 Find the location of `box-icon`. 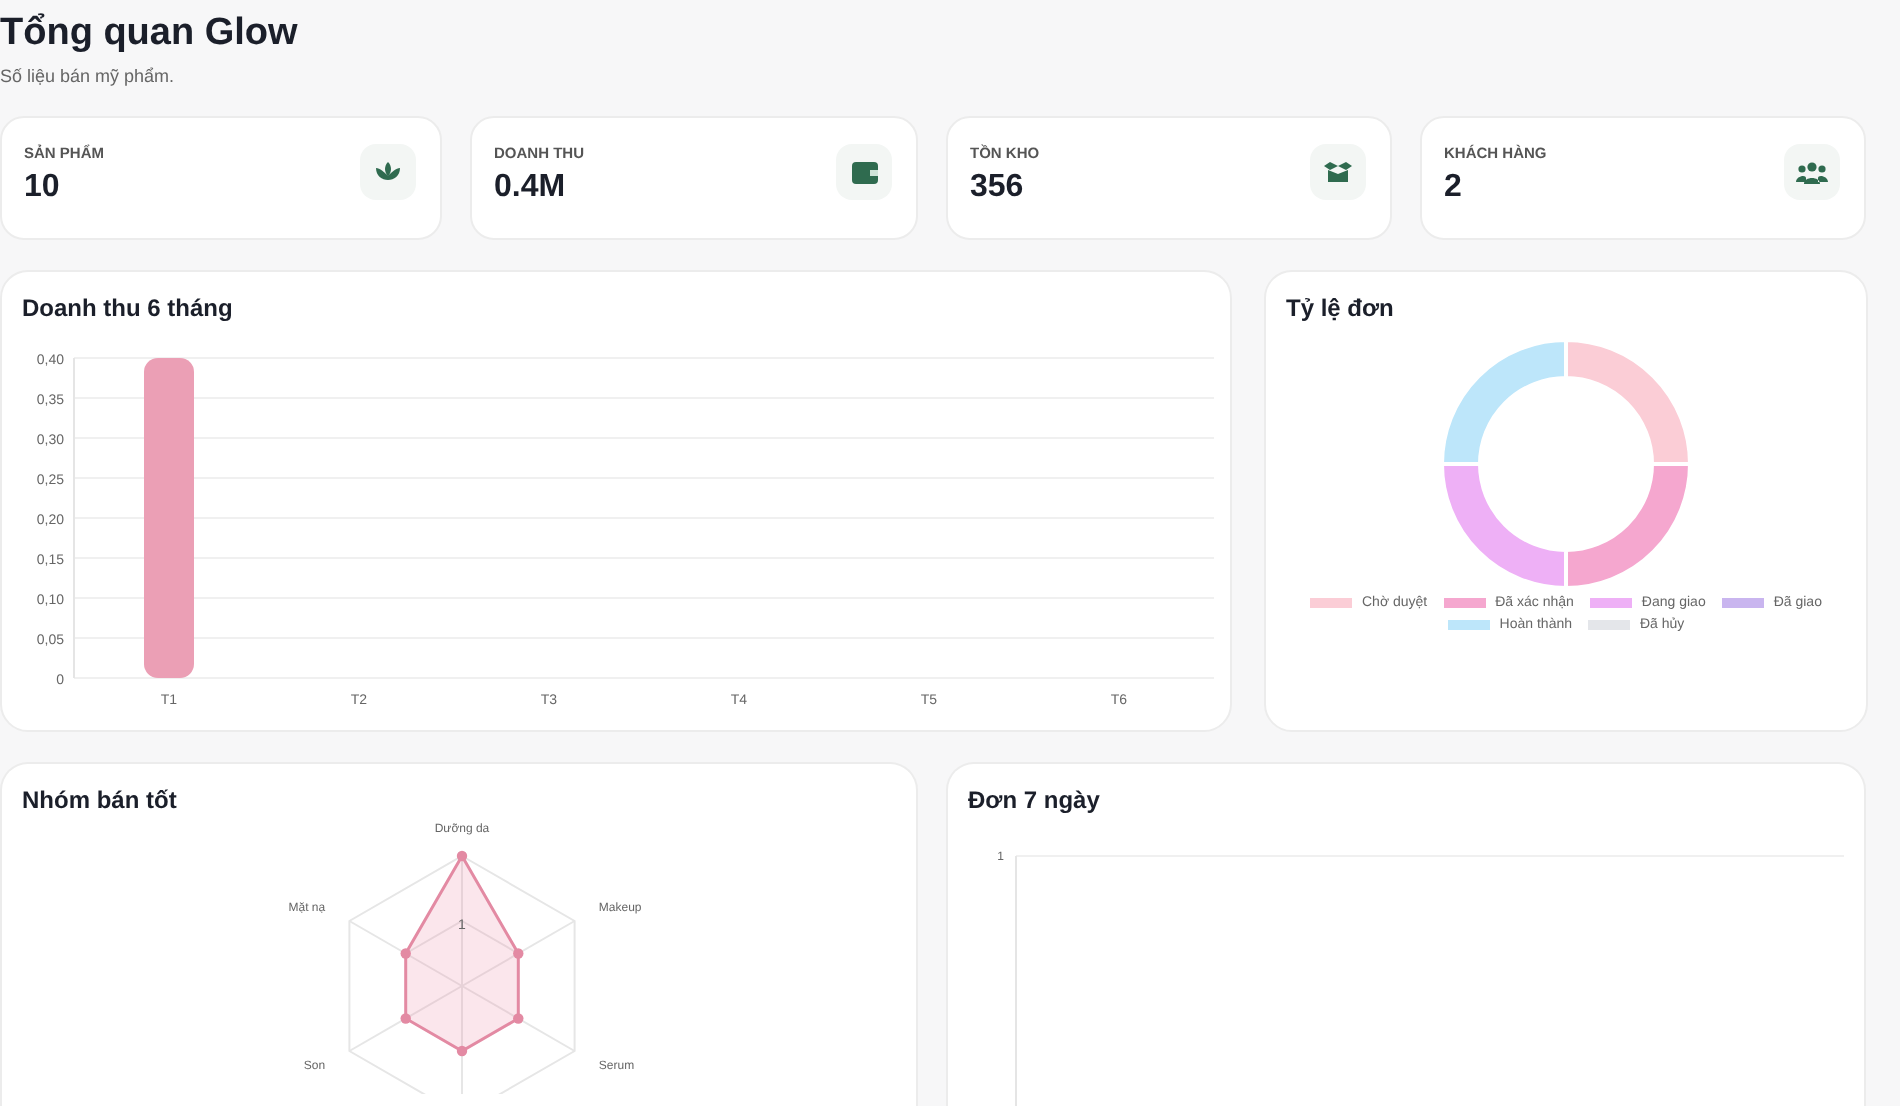

box-icon is located at coordinates (1338, 172).